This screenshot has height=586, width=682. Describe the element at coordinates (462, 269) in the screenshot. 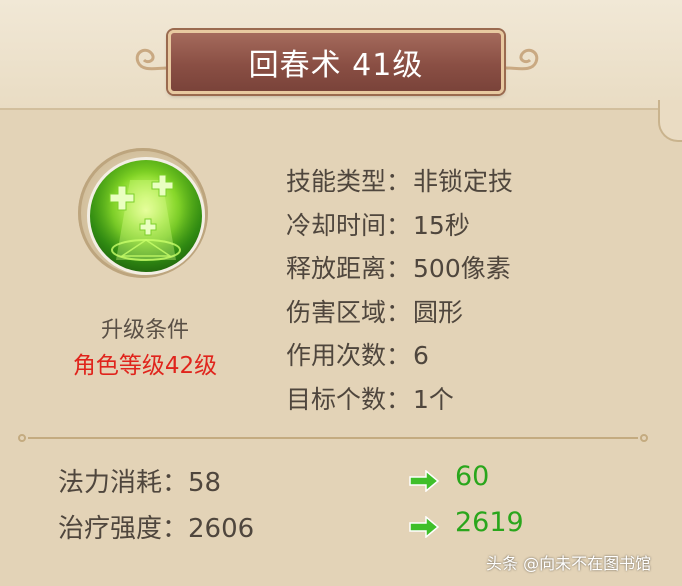

I see `stat-value: 500像素` at that location.